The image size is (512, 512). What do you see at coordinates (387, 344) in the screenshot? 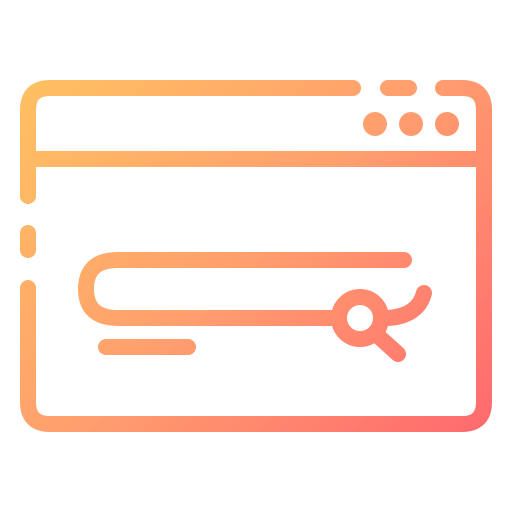
I see `magnifier-handle` at bounding box center [387, 344].